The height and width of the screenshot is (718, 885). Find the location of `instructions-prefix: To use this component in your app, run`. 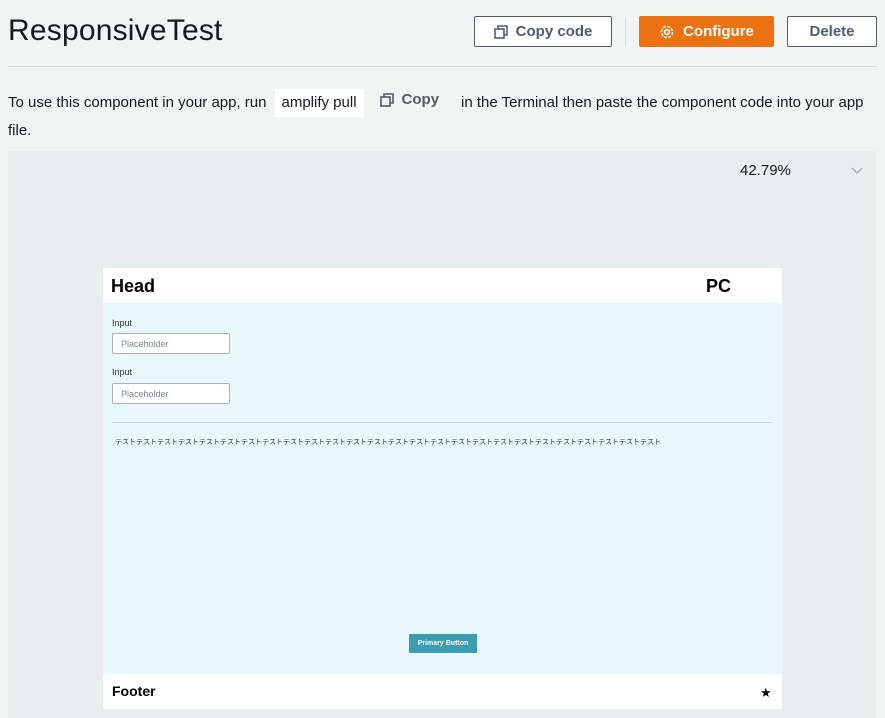

instructions-prefix: To use this component in your app, run is located at coordinates (137, 102).